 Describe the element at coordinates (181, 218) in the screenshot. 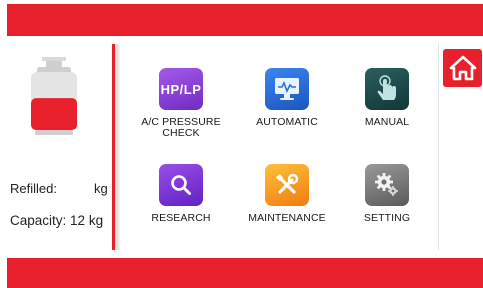

I see `tile-label: RESEARCH` at that location.